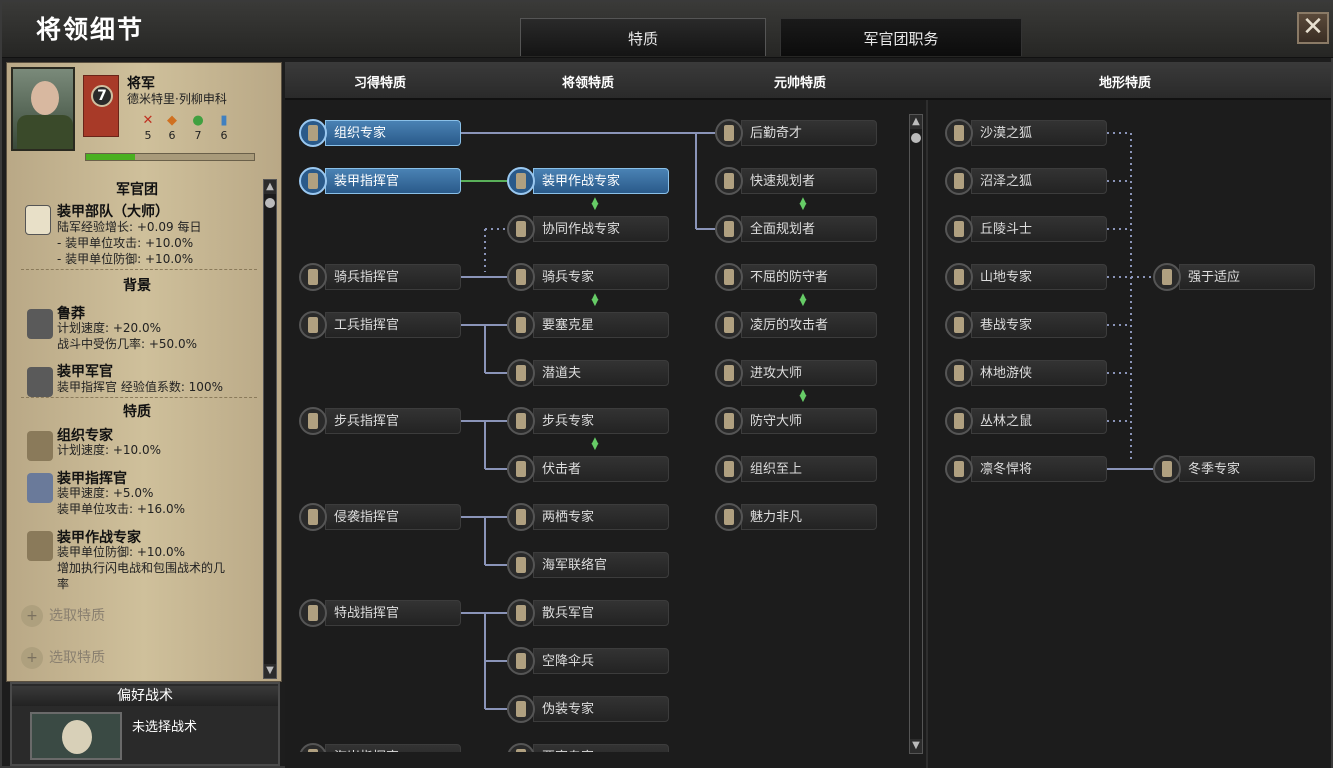 This screenshot has height=768, width=1333. What do you see at coordinates (40, 488) in the screenshot?
I see `armor-commander-icon` at bounding box center [40, 488].